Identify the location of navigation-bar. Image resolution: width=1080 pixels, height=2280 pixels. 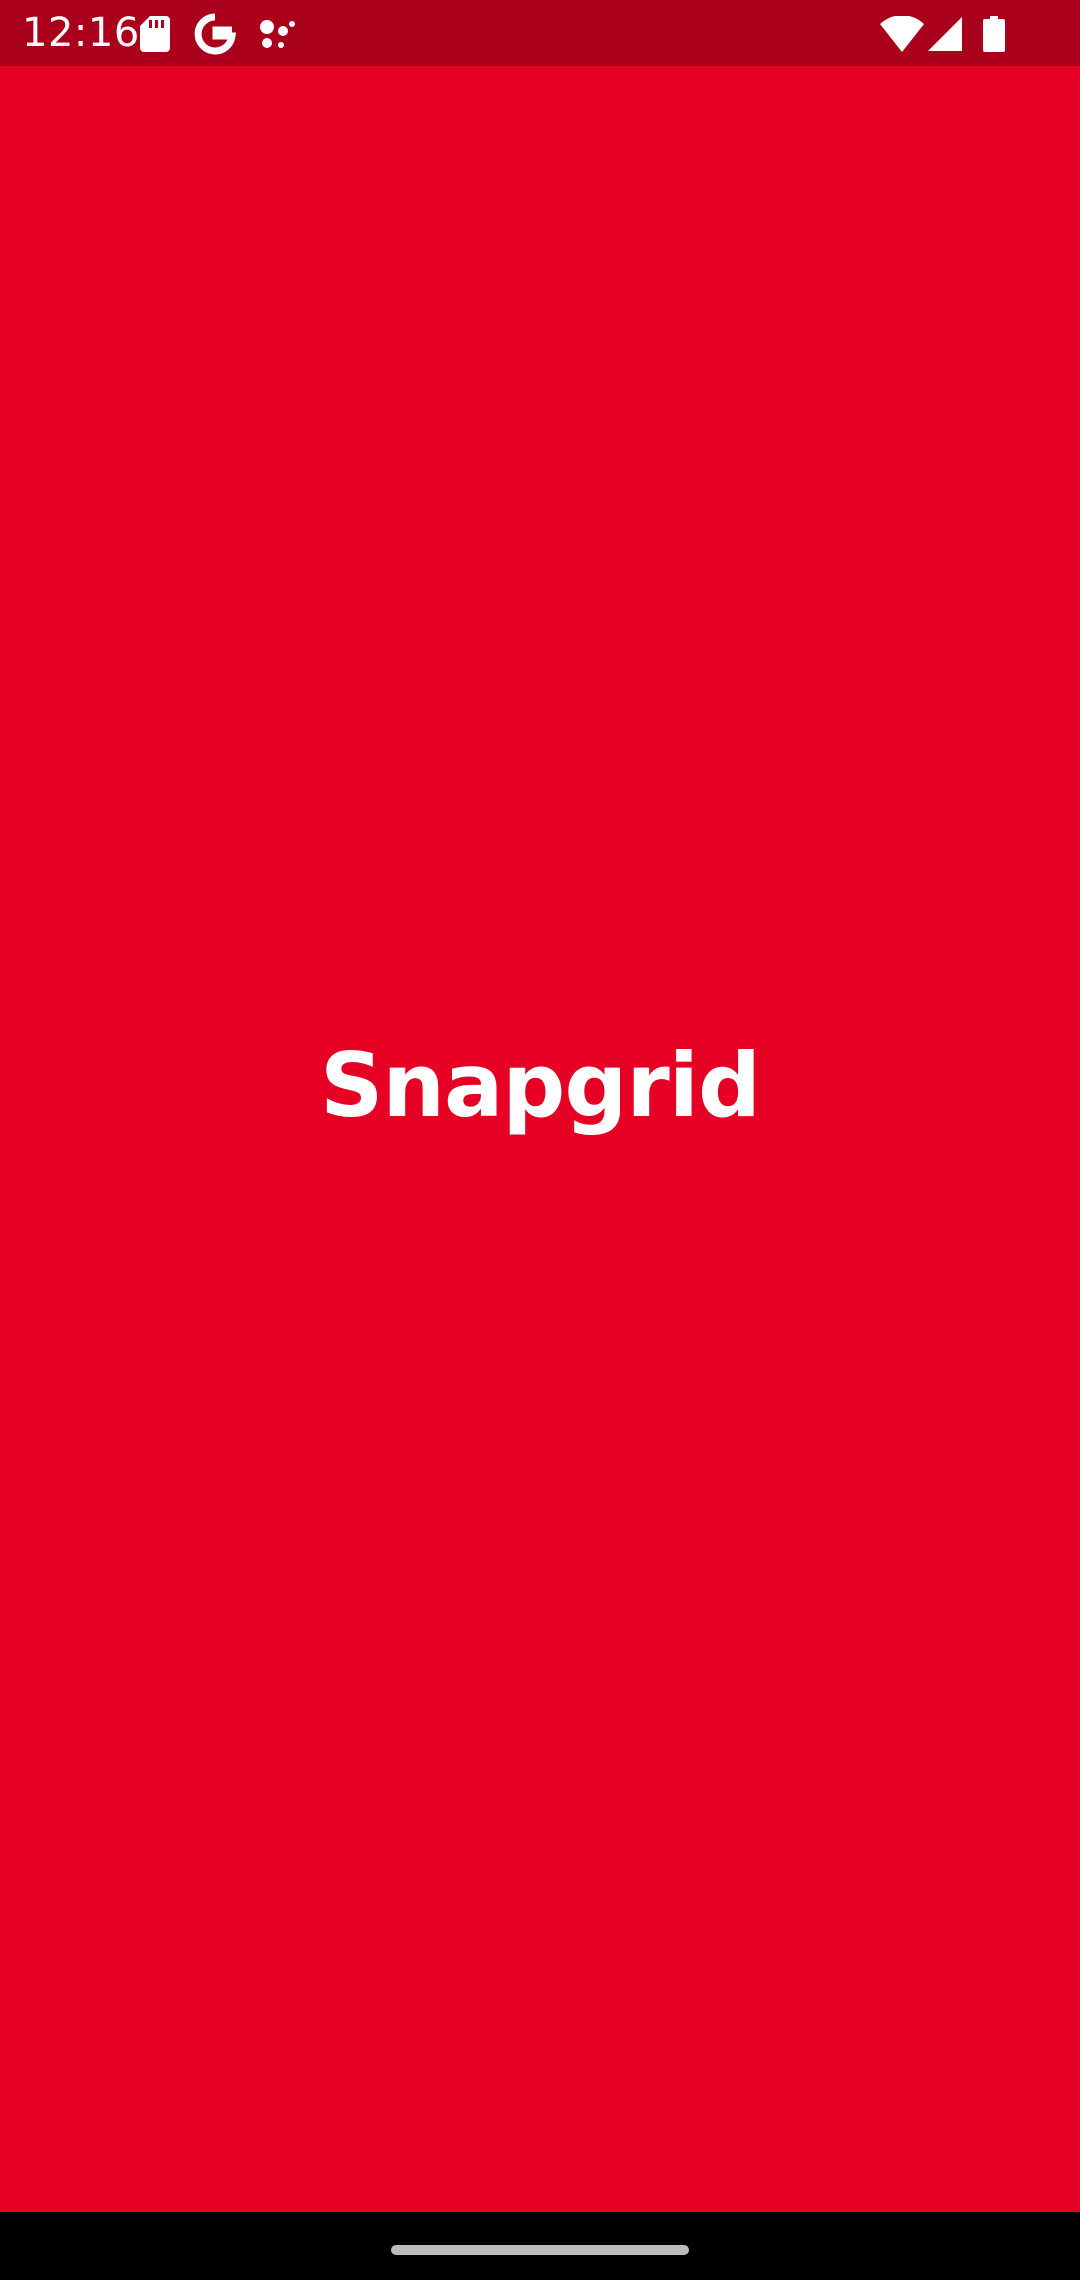
(540, 2246).